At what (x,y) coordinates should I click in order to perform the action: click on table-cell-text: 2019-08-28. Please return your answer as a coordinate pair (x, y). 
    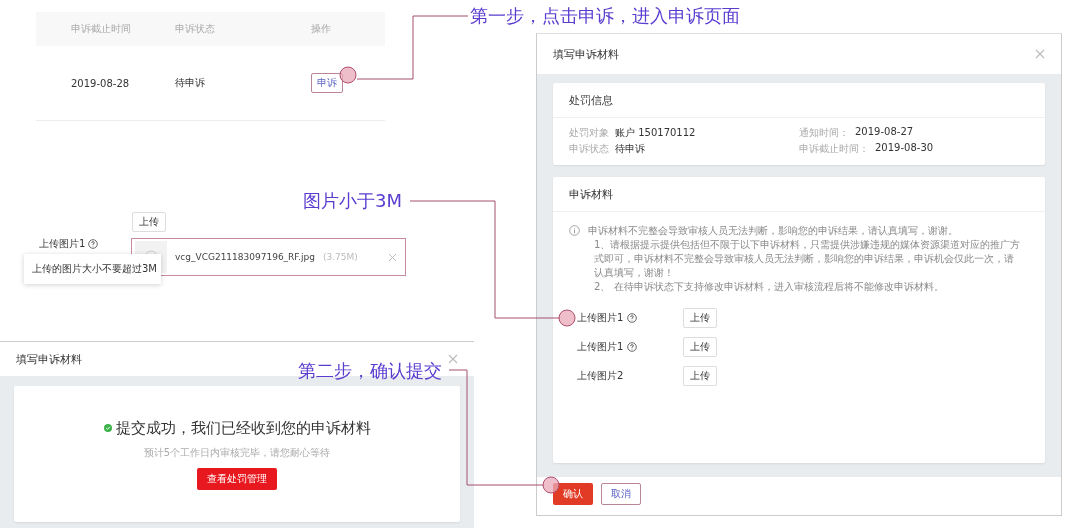
    Looking at the image, I should click on (100, 83).